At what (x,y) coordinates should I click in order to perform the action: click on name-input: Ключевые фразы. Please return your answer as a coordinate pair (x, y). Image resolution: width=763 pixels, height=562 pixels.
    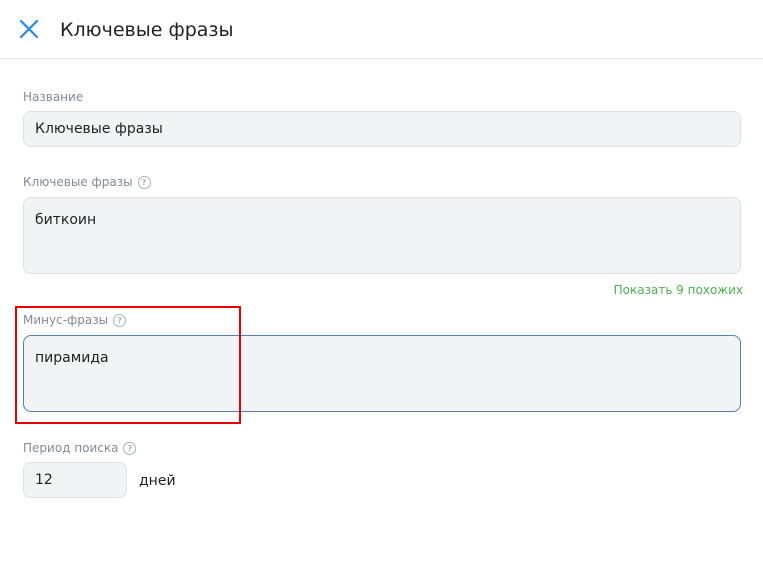
    Looking at the image, I should click on (382, 129).